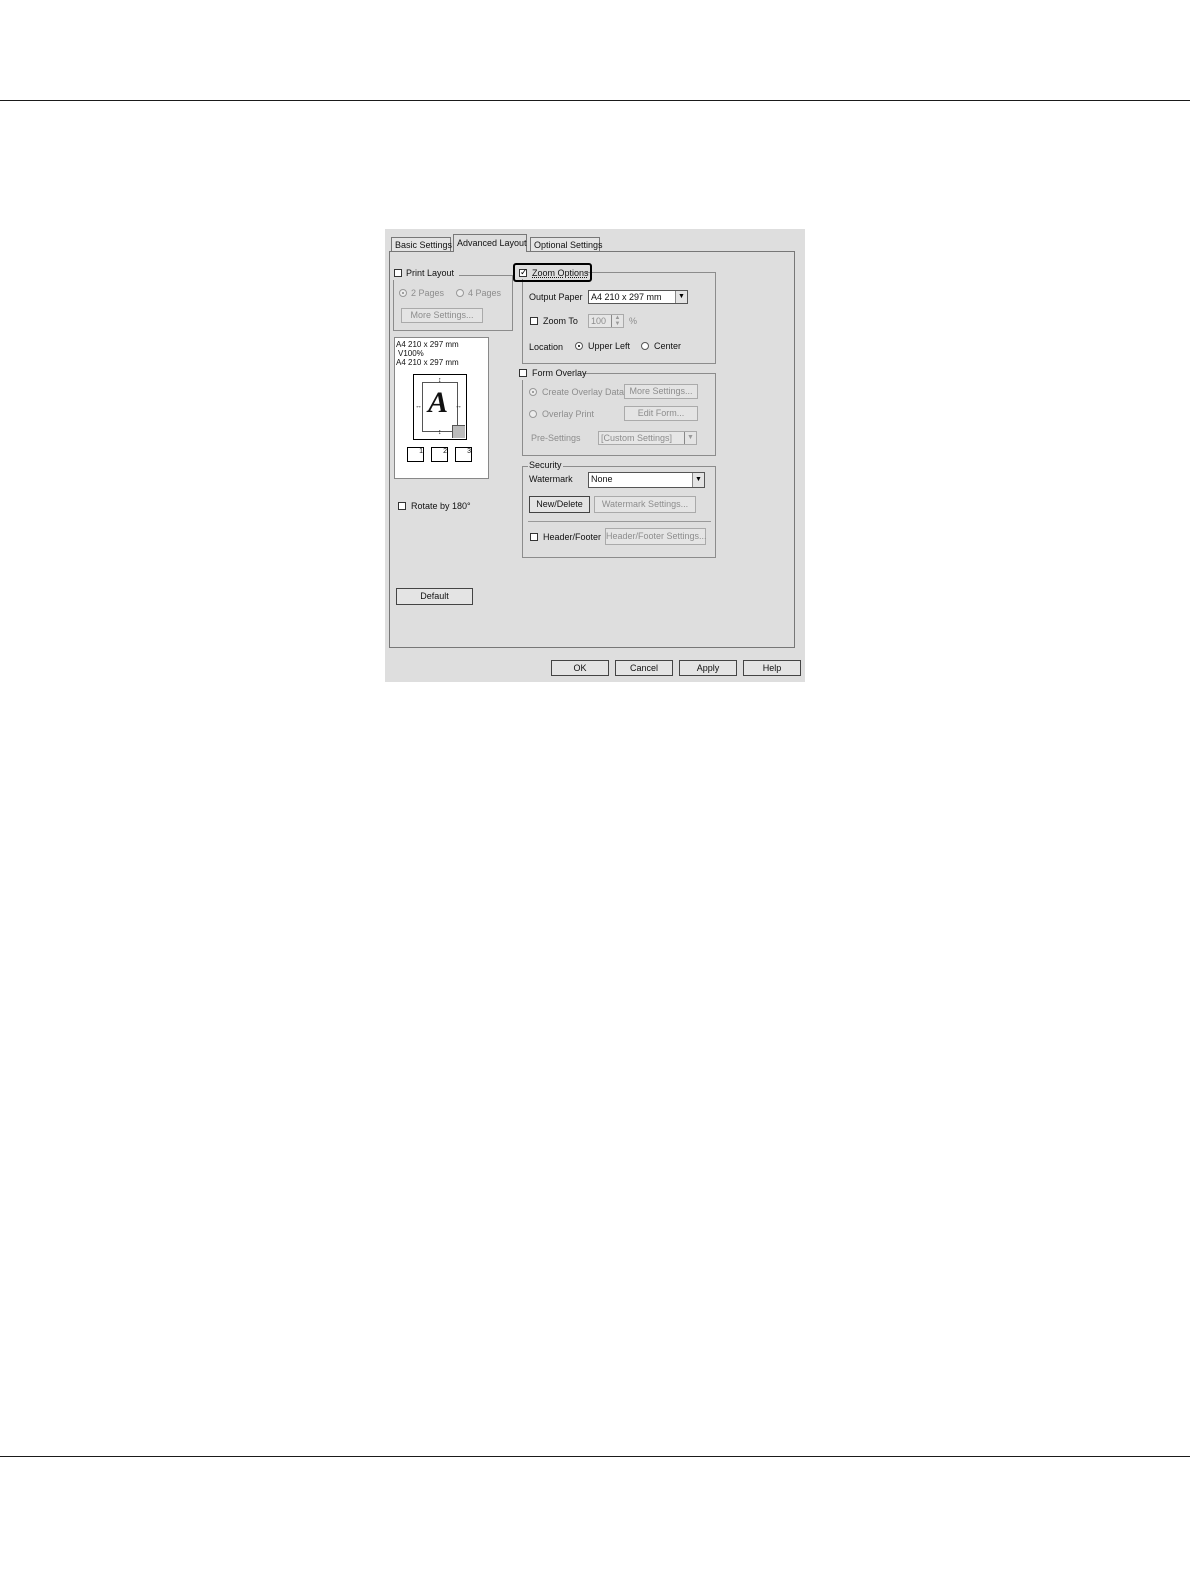 Image resolution: width=1190 pixels, height=1588 pixels. I want to click on page-stack-icon-3: 3, so click(463, 454).